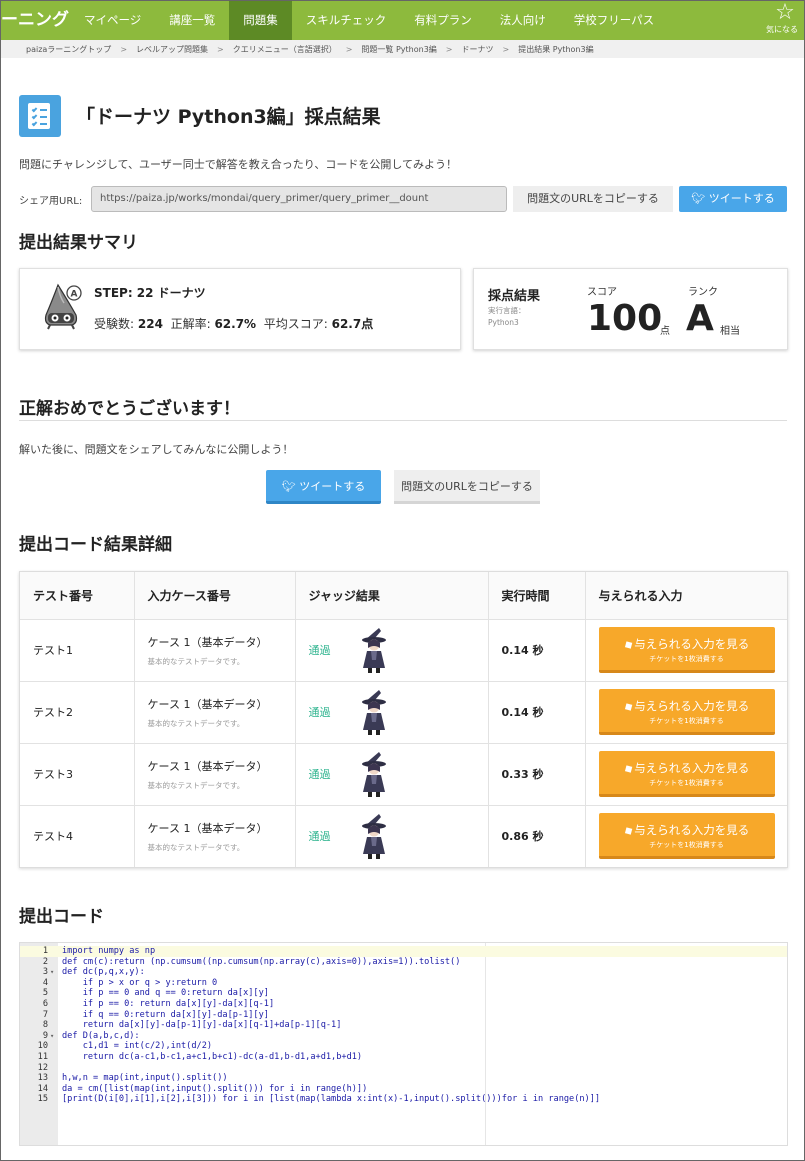  I want to click on code-text: def D(a,b,c,d):, so click(101, 1035).